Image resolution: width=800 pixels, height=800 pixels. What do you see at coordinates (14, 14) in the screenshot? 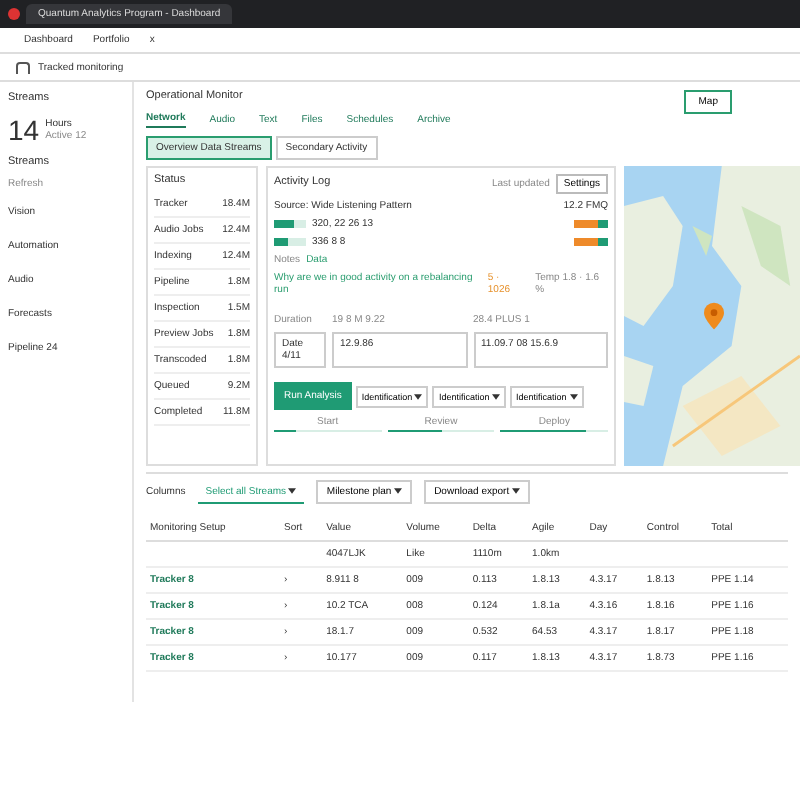
I see `app-logo-icon` at bounding box center [14, 14].